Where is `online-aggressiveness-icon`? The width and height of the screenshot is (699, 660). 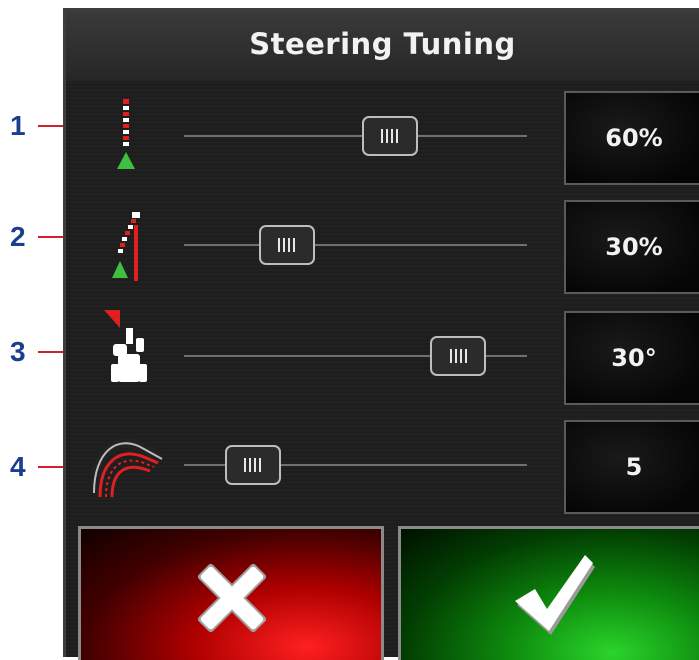
online-aggressiveness-icon is located at coordinates (126, 245).